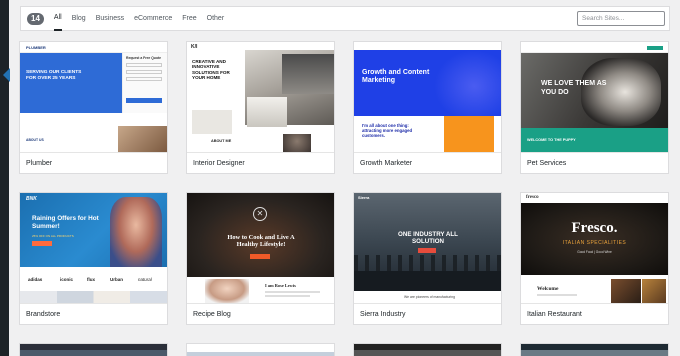 The width and height of the screenshot is (680, 356). What do you see at coordinates (574, 88) in the screenshot?
I see `pet-headline: WE LOVE THEM AS YOU DO` at bounding box center [574, 88].